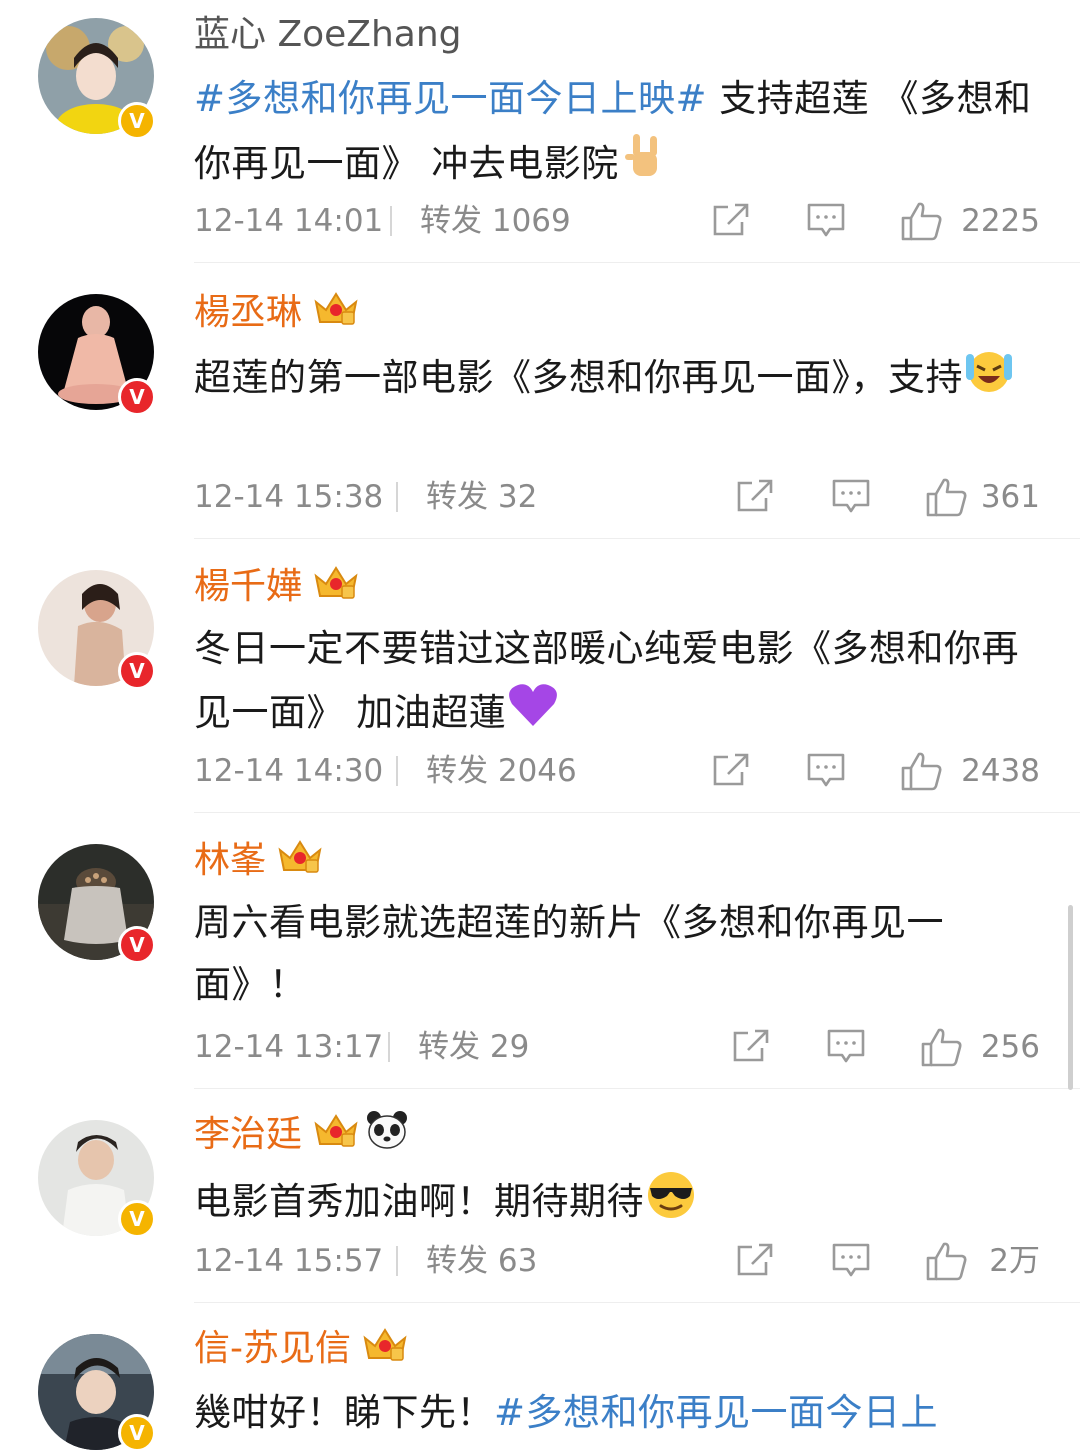 This screenshot has height=1452, width=1080. I want to click on purple-heart-emoji, so click(533, 714).